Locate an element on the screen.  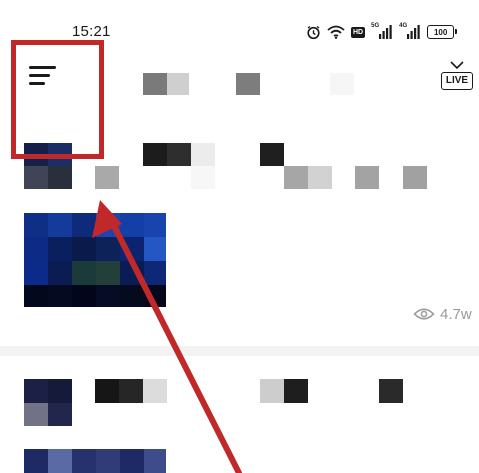
live-label: LIVE is located at coordinates (457, 81).